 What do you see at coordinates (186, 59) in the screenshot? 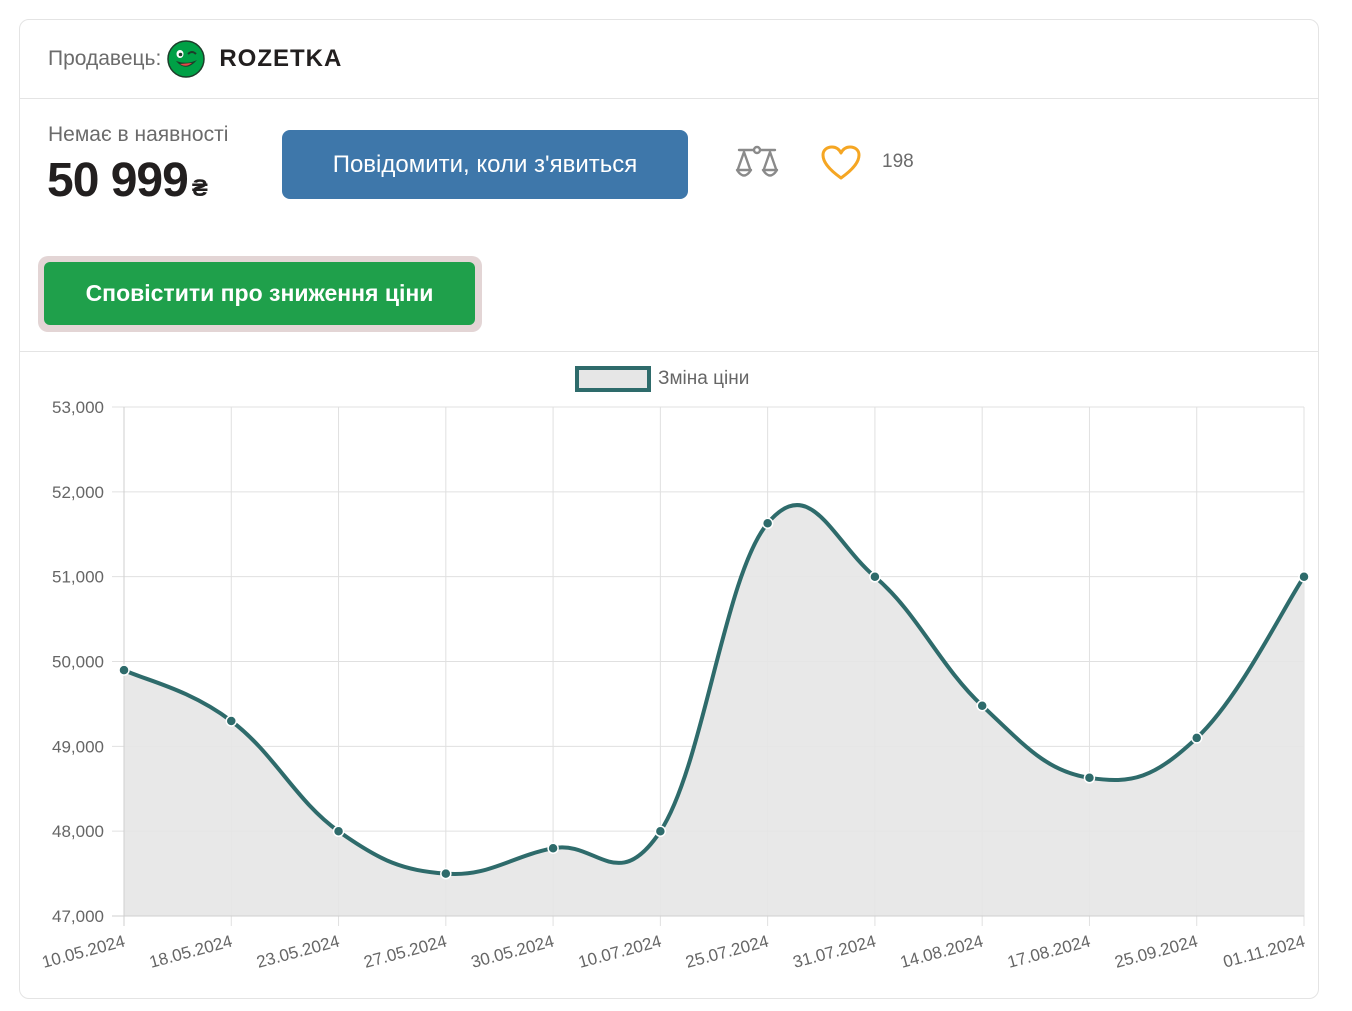
I see `rozetka-smiley-icon` at bounding box center [186, 59].